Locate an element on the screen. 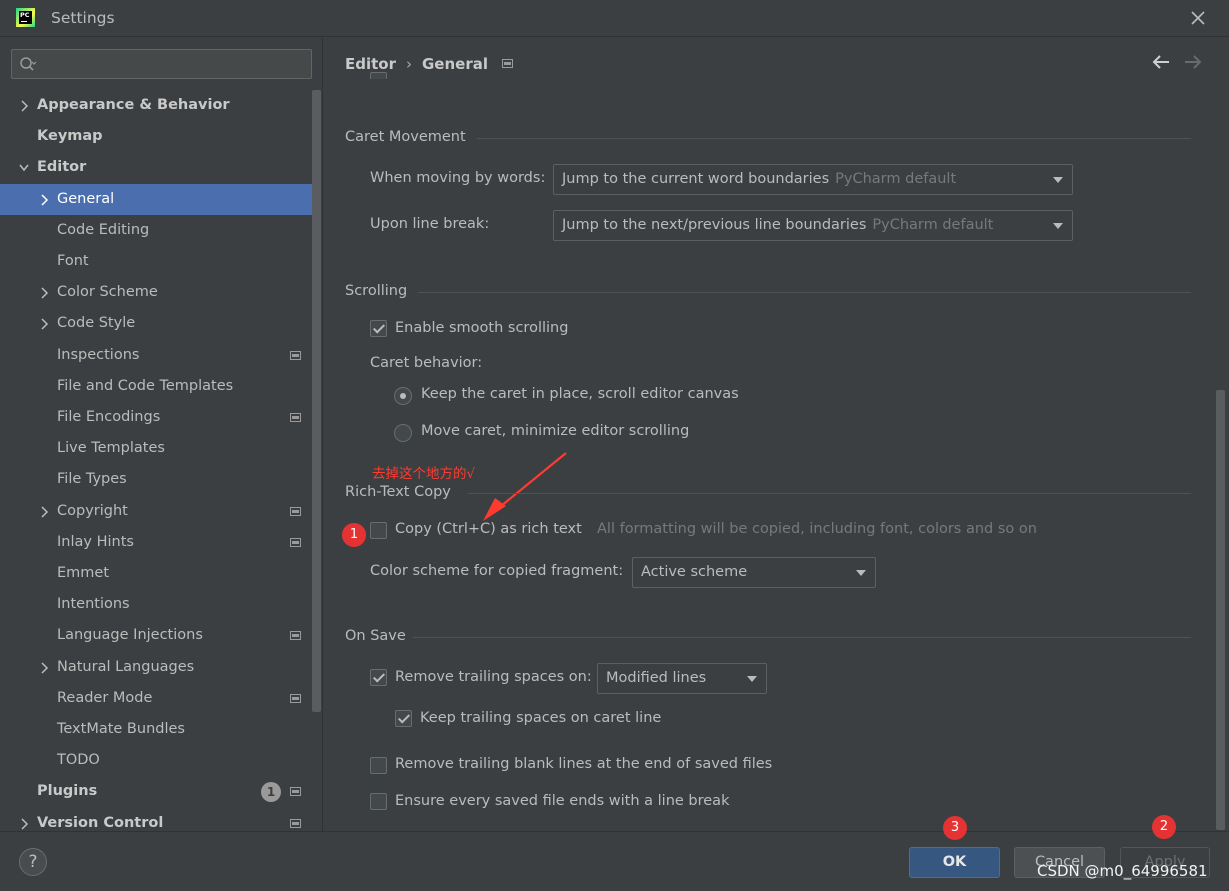 The width and height of the screenshot is (1229, 891). sidebar-item-file-types: File Types is located at coordinates (161, 479).